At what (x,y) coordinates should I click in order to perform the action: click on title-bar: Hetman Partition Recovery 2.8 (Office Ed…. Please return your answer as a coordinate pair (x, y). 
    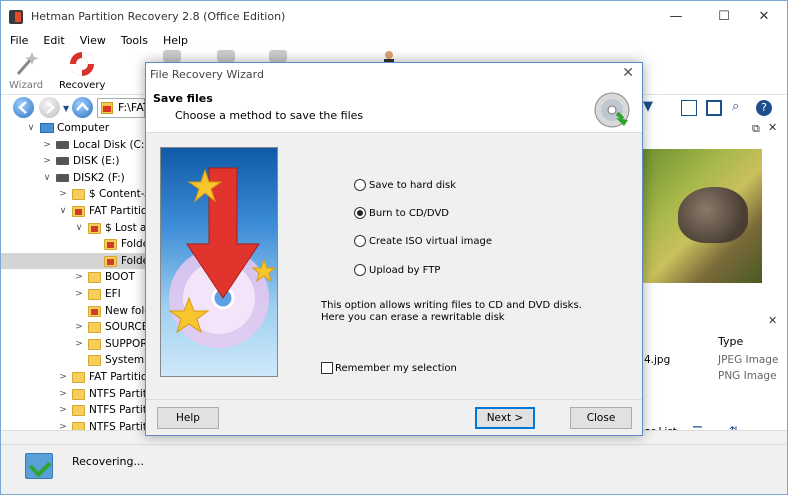
    Looking at the image, I should click on (394, 16).